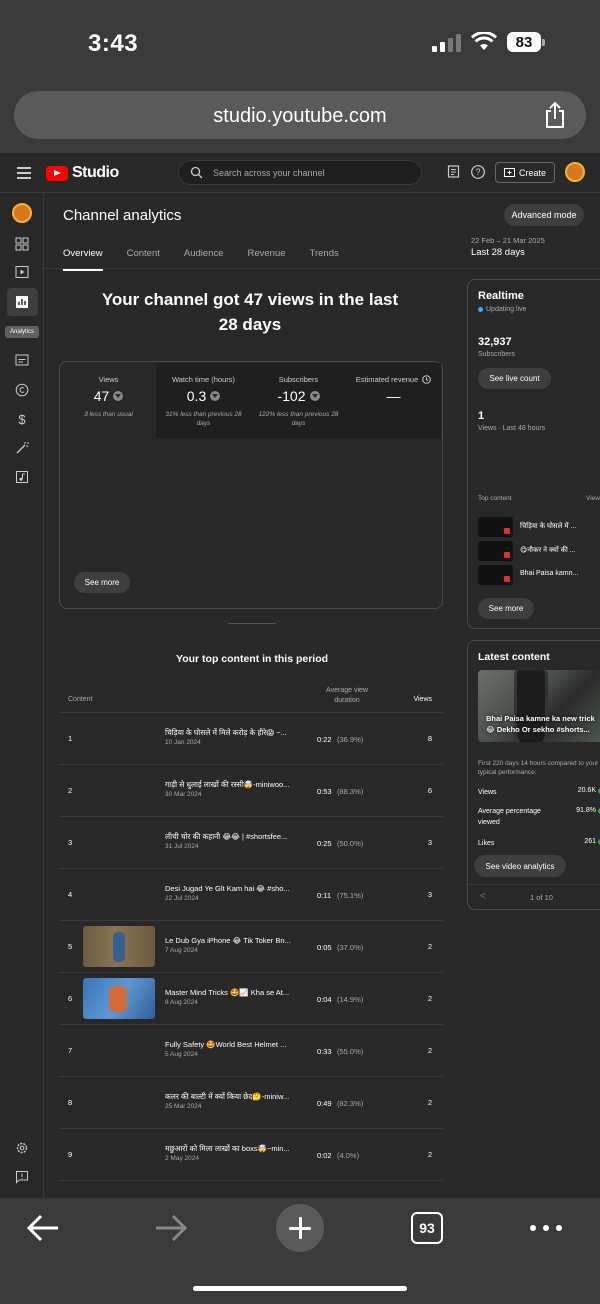 This screenshot has width=600, height=1304. What do you see at coordinates (215, 396) in the screenshot?
I see `trend-down-icon` at bounding box center [215, 396].